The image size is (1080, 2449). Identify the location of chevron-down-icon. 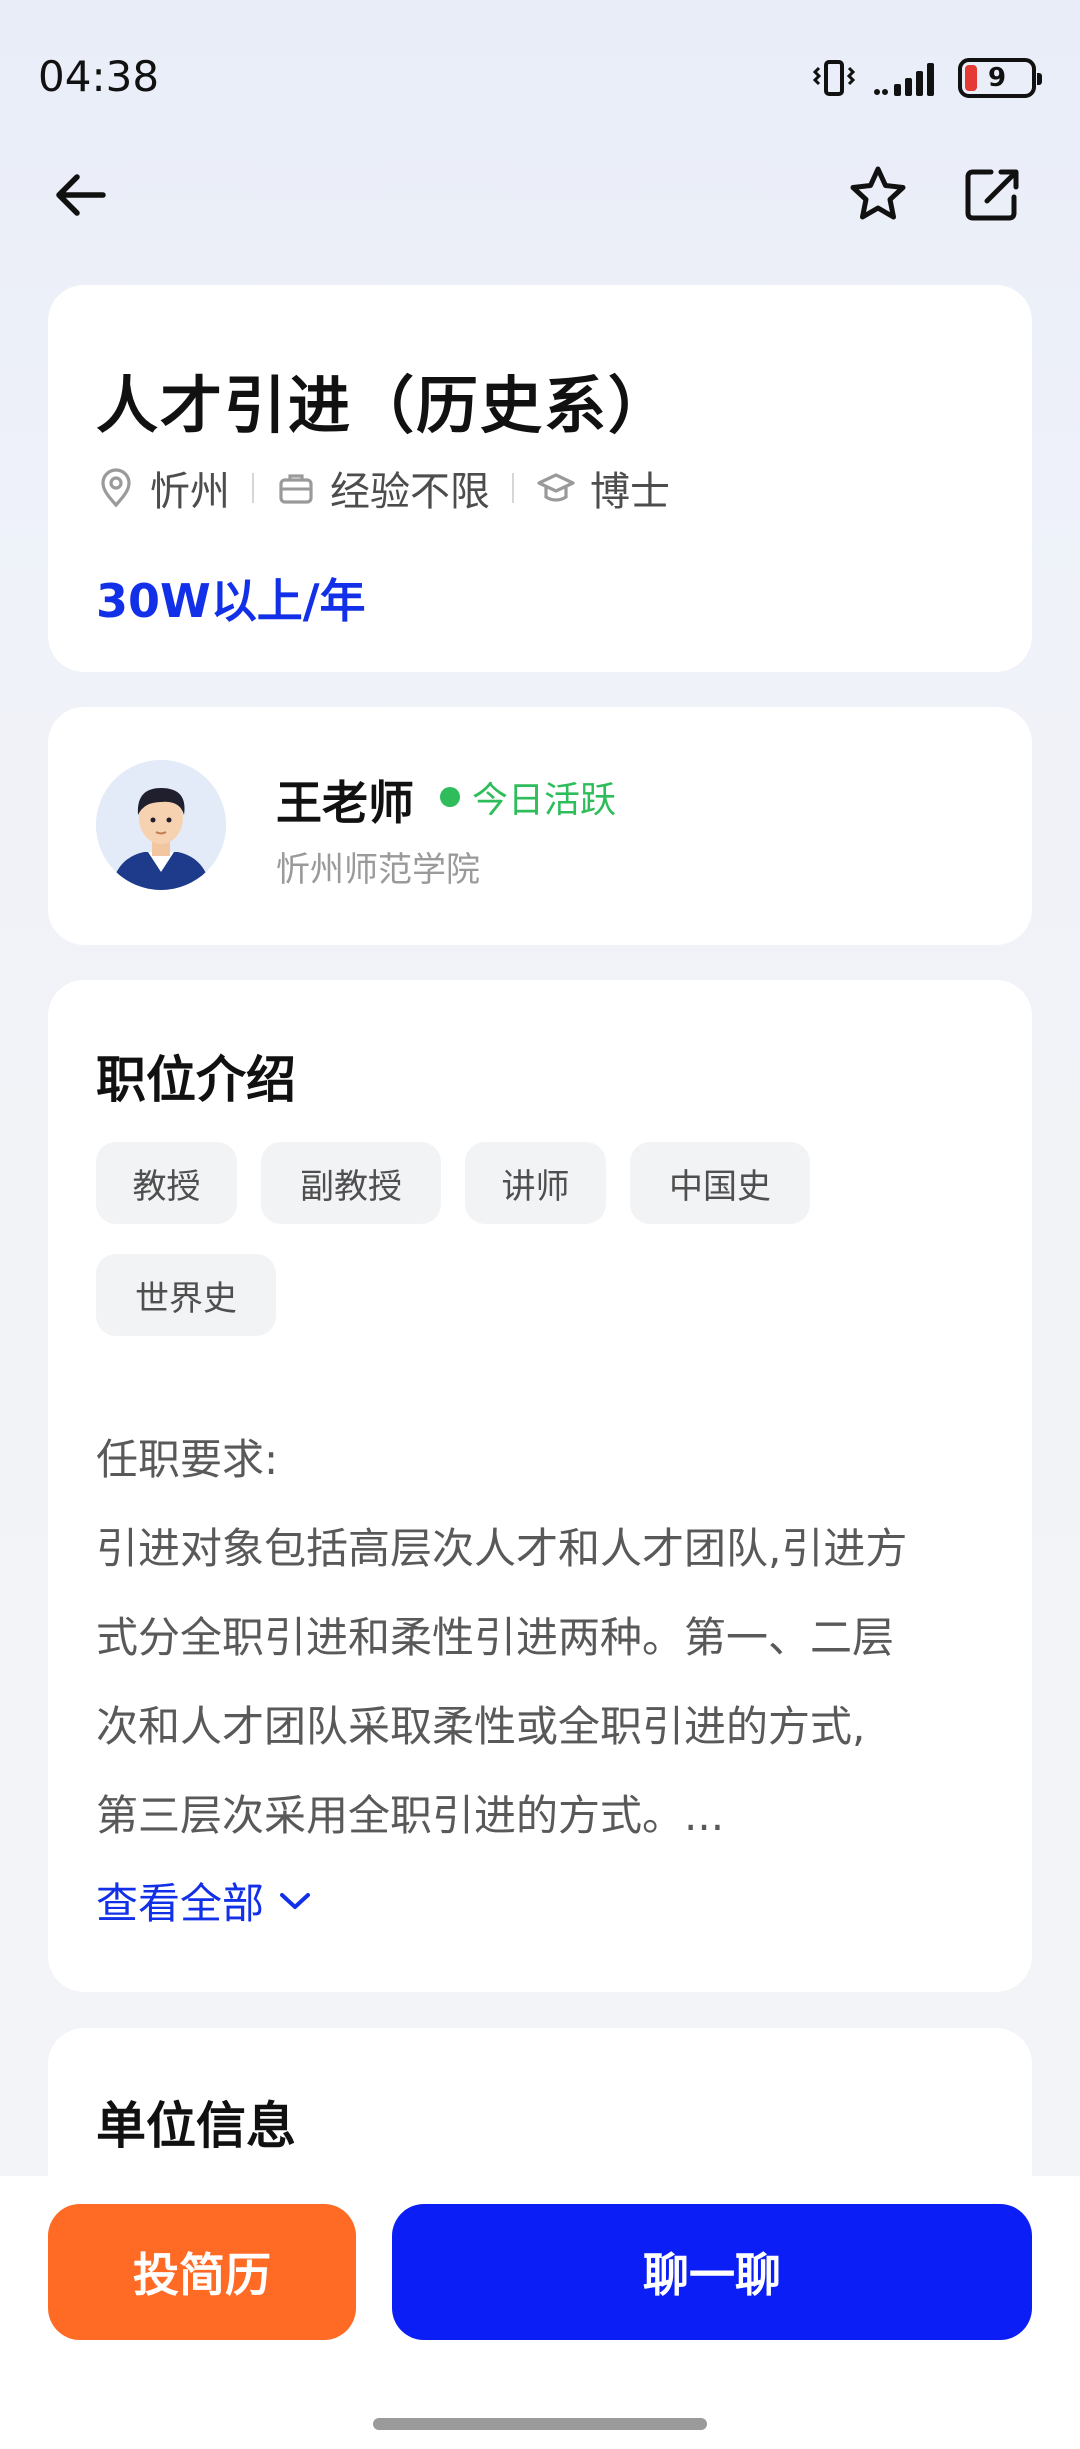
(295, 1901).